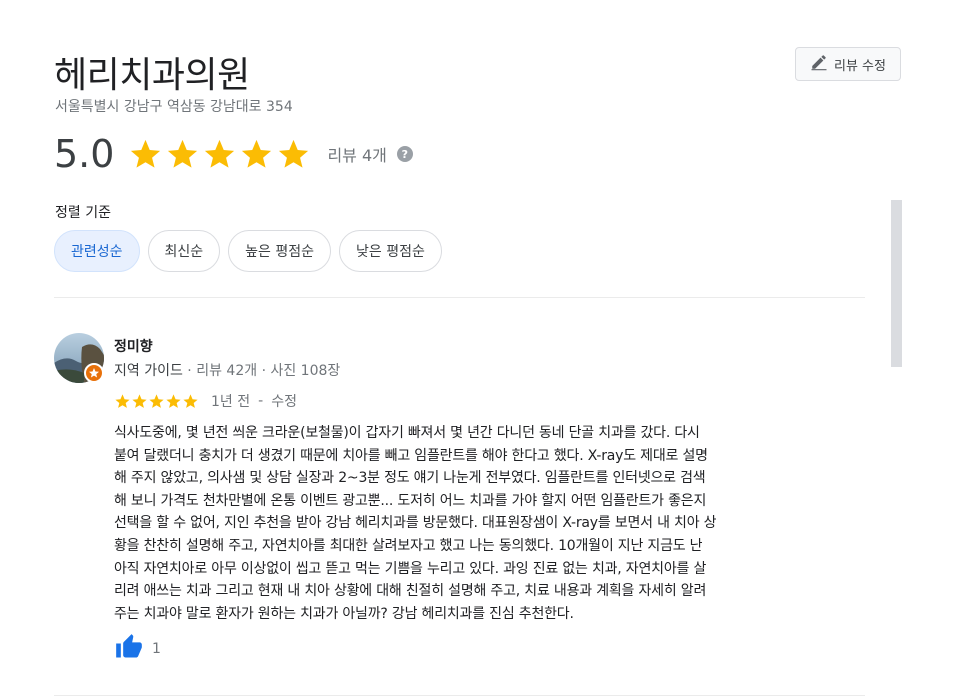  I want to click on sort-chip-lowest: 낮은 평점순, so click(390, 251).